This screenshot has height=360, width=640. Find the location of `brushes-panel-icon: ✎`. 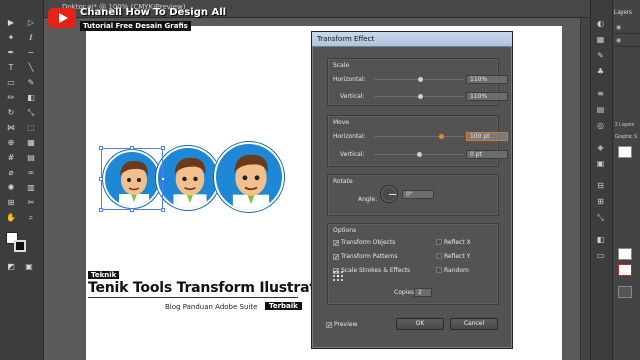

brushes-panel-icon: ✎ is located at coordinates (600, 56).